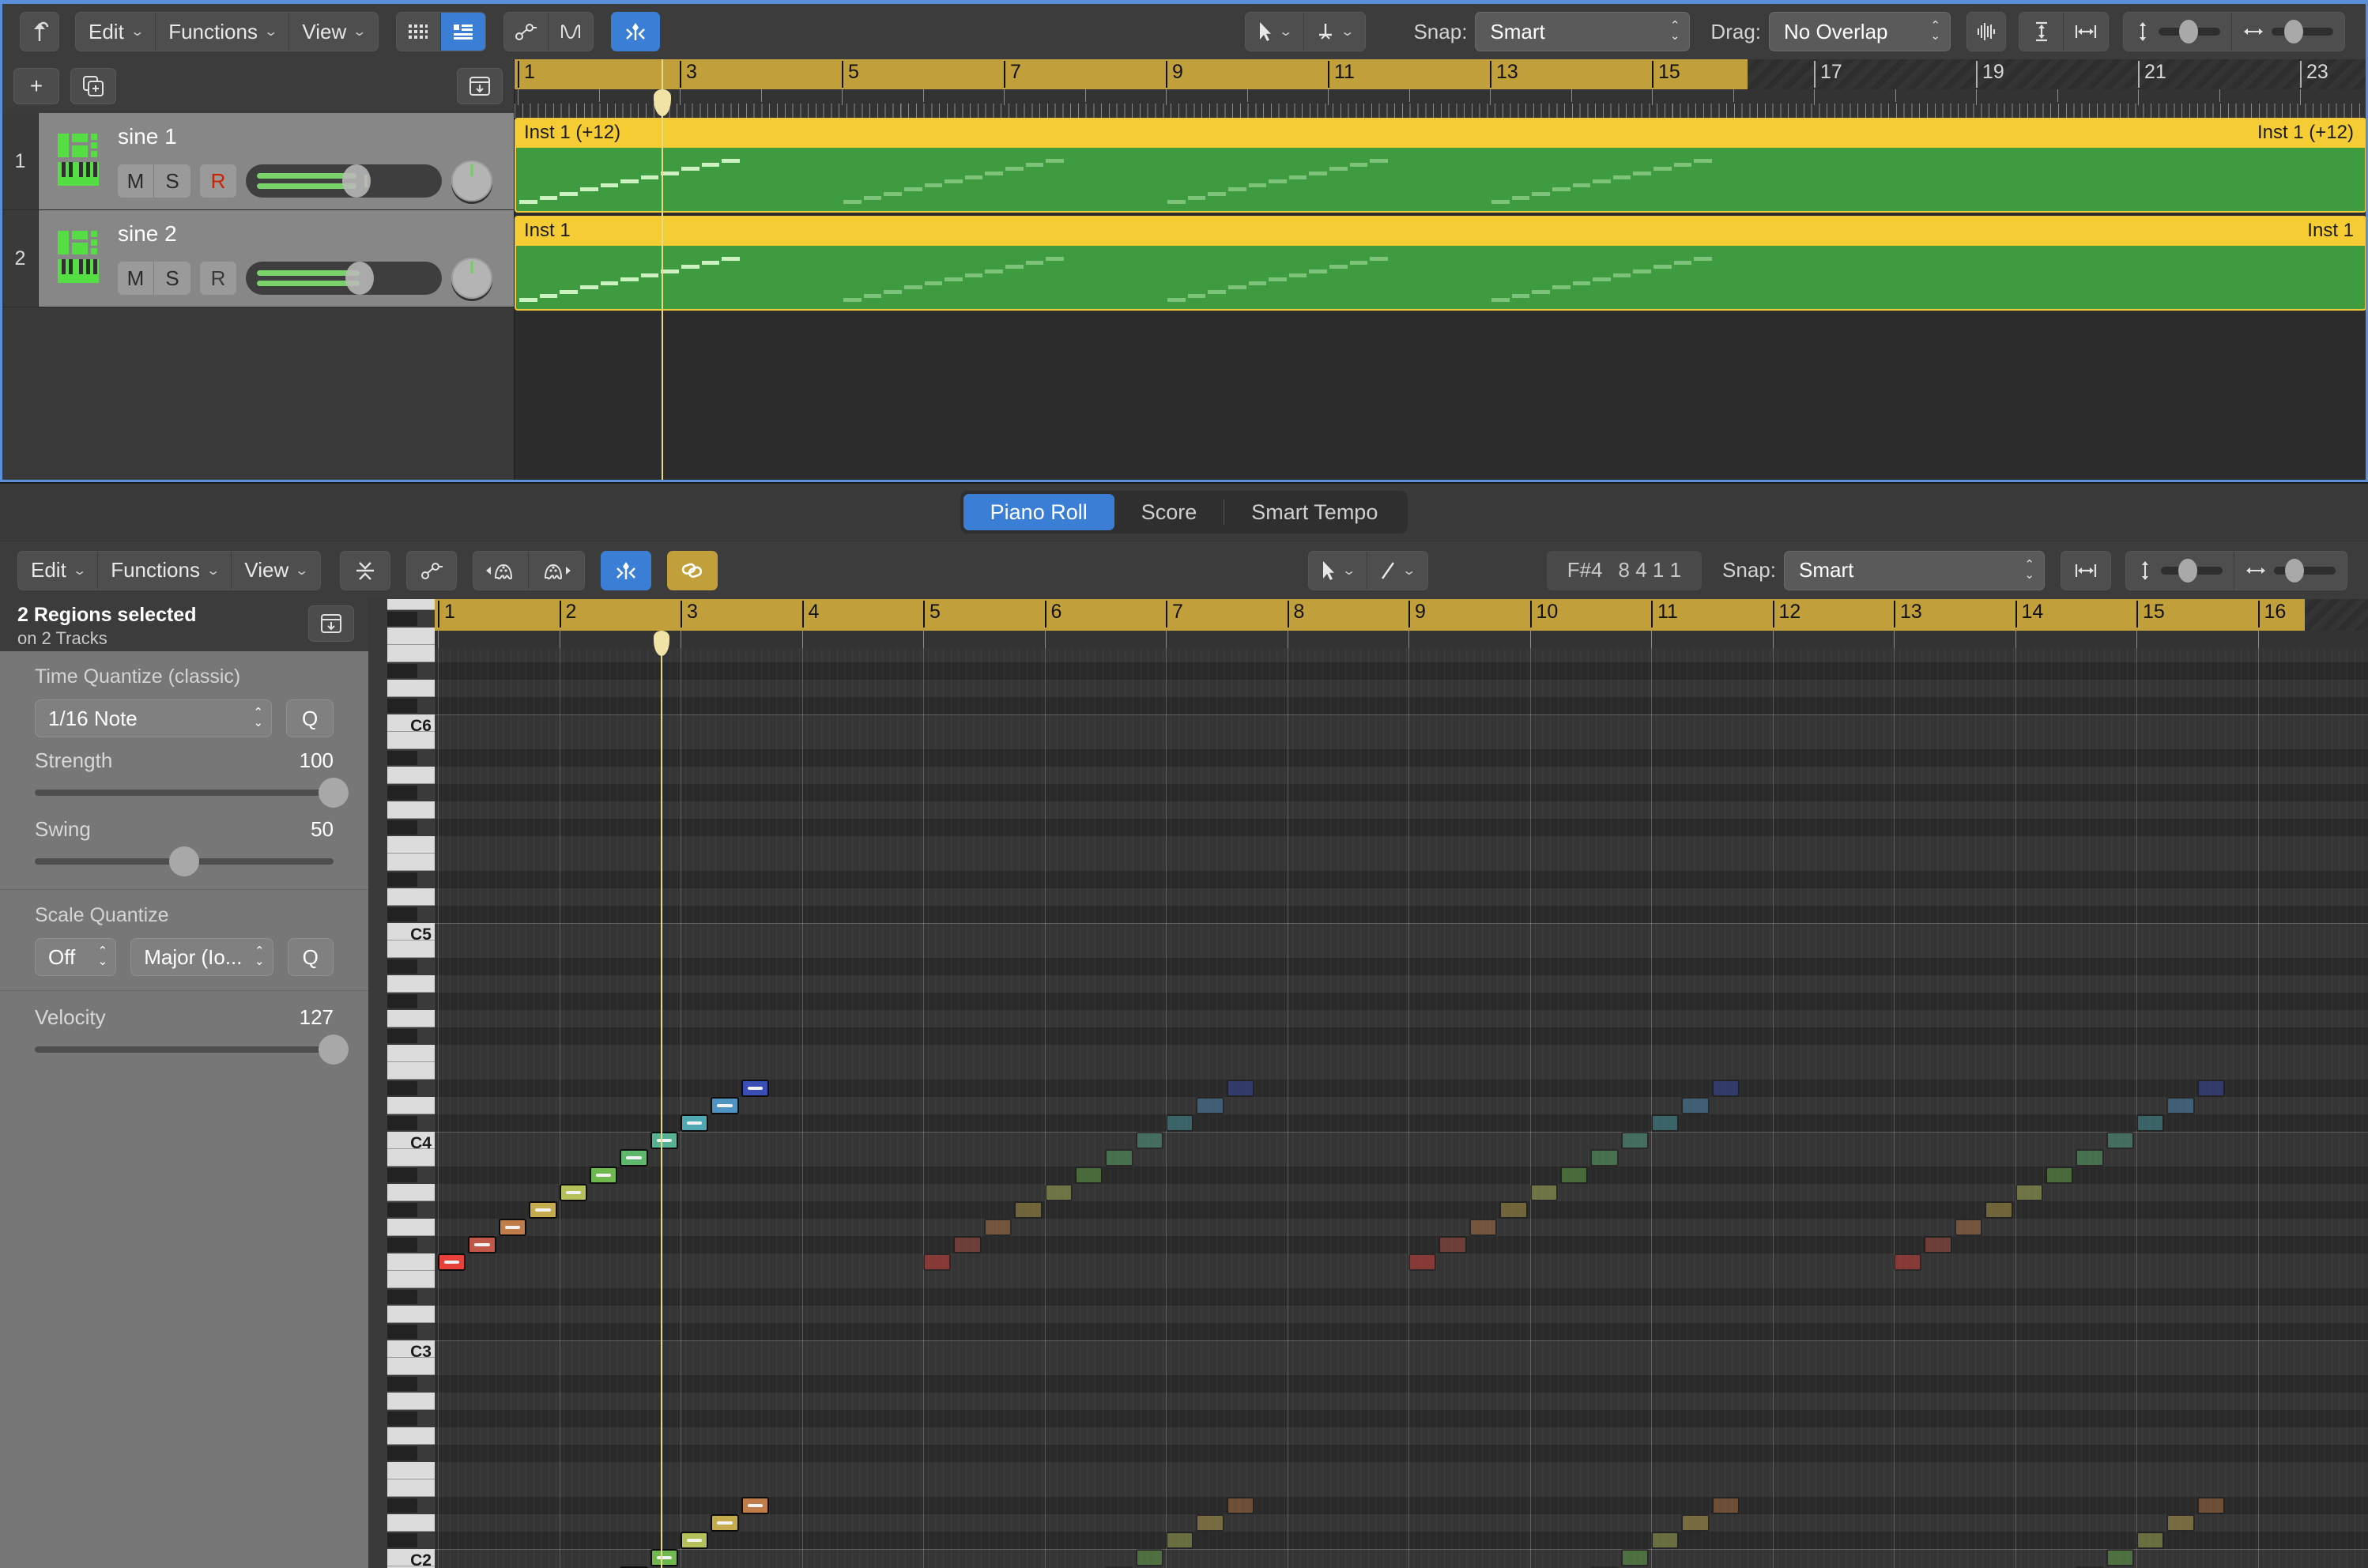  I want to click on tab-score: Score, so click(1169, 512).